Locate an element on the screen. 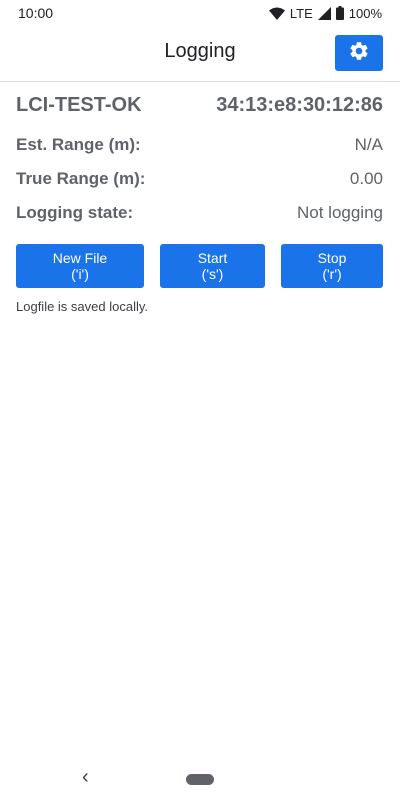 This screenshot has height=800, width=400. home-pill-icon is located at coordinates (200, 779).